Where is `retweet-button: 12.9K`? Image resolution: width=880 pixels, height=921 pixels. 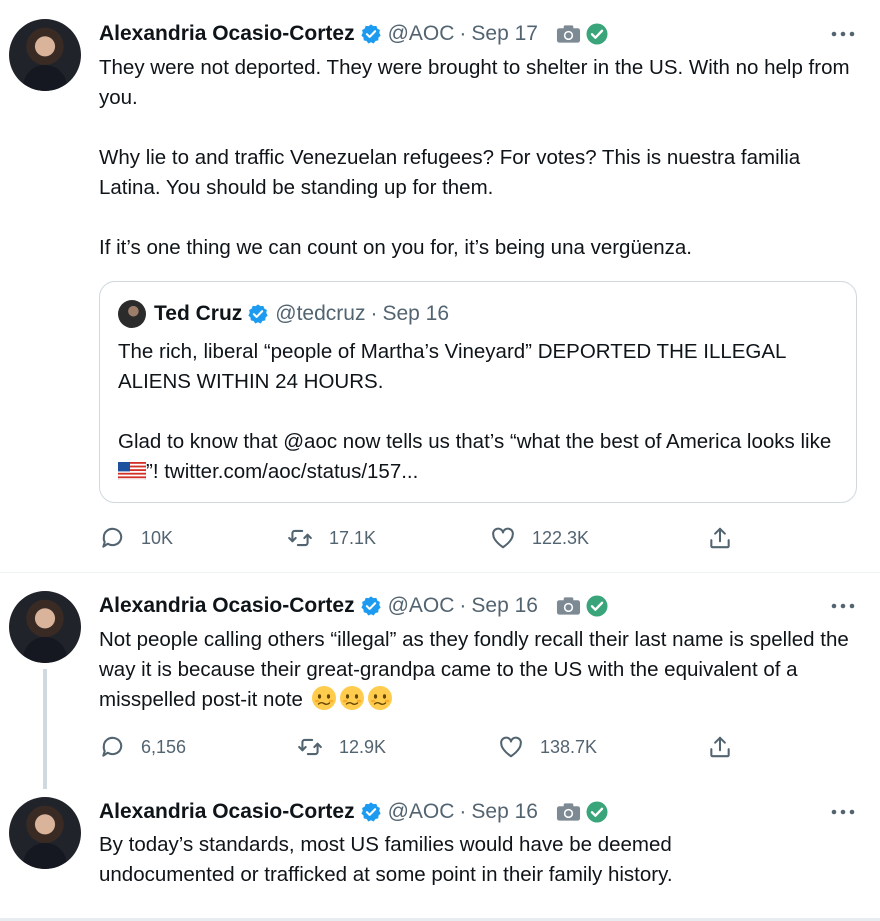
retweet-button: 12.9K is located at coordinates (341, 747).